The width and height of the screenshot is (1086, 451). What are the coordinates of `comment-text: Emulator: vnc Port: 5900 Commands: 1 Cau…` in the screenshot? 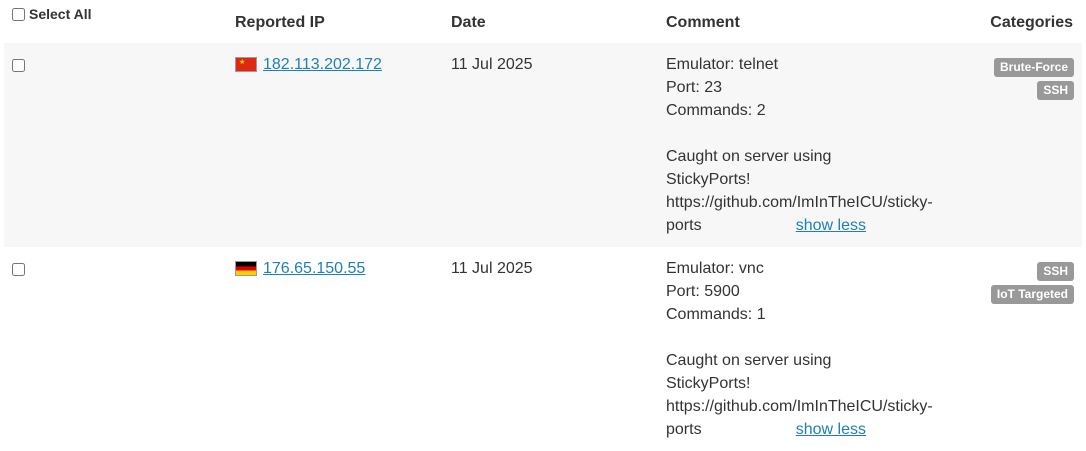 It's located at (799, 337).